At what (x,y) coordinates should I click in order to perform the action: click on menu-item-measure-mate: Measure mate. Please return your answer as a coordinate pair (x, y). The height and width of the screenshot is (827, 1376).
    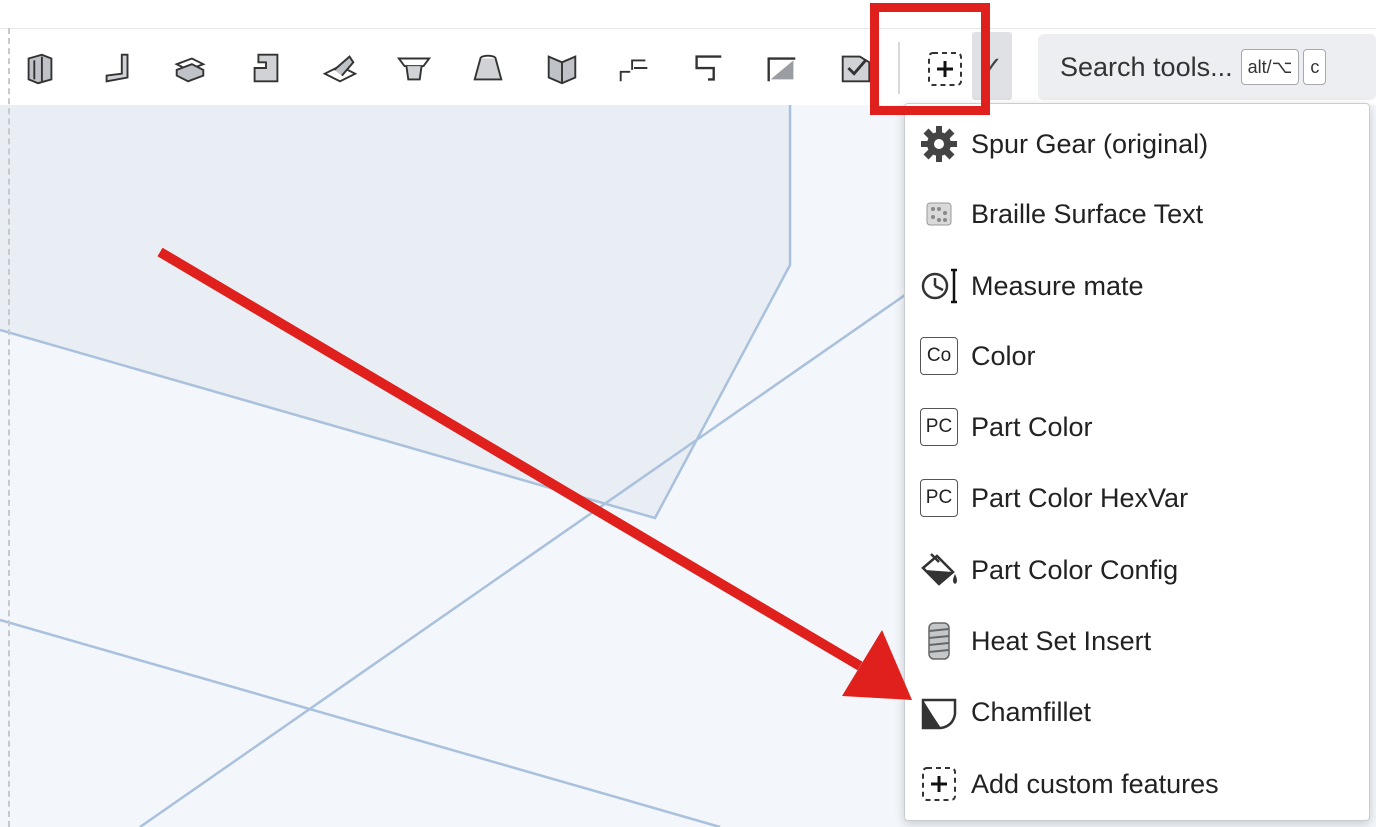
    Looking at the image, I should click on (1137, 286).